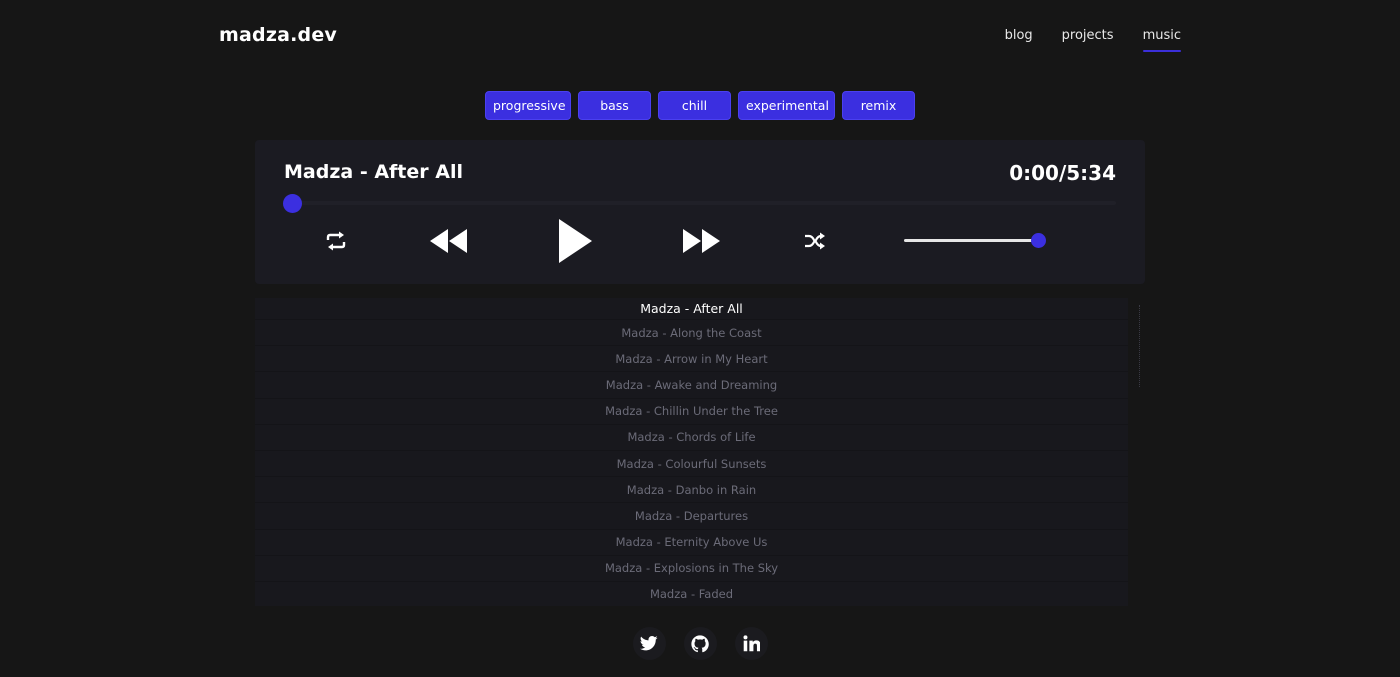 This screenshot has height=677, width=1400. What do you see at coordinates (700, 40) in the screenshot?
I see `site-header: madza.dev blog projects music` at bounding box center [700, 40].